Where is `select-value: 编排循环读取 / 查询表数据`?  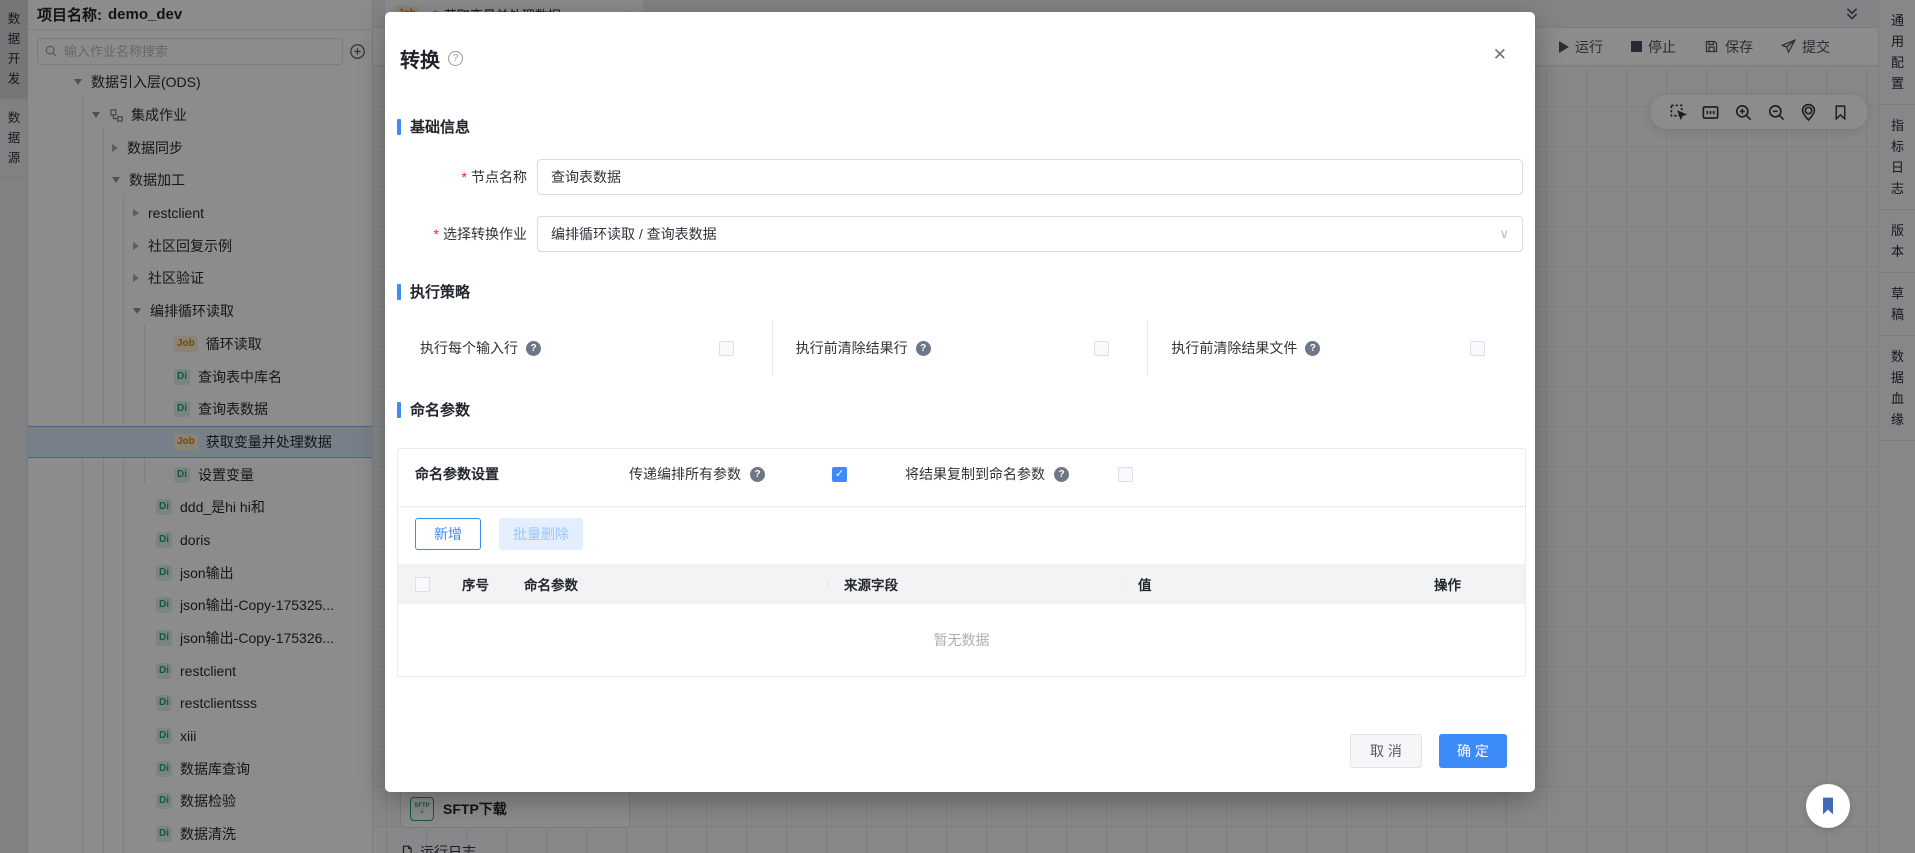
select-value: 编排循环读取 / 查询表数据 is located at coordinates (634, 234).